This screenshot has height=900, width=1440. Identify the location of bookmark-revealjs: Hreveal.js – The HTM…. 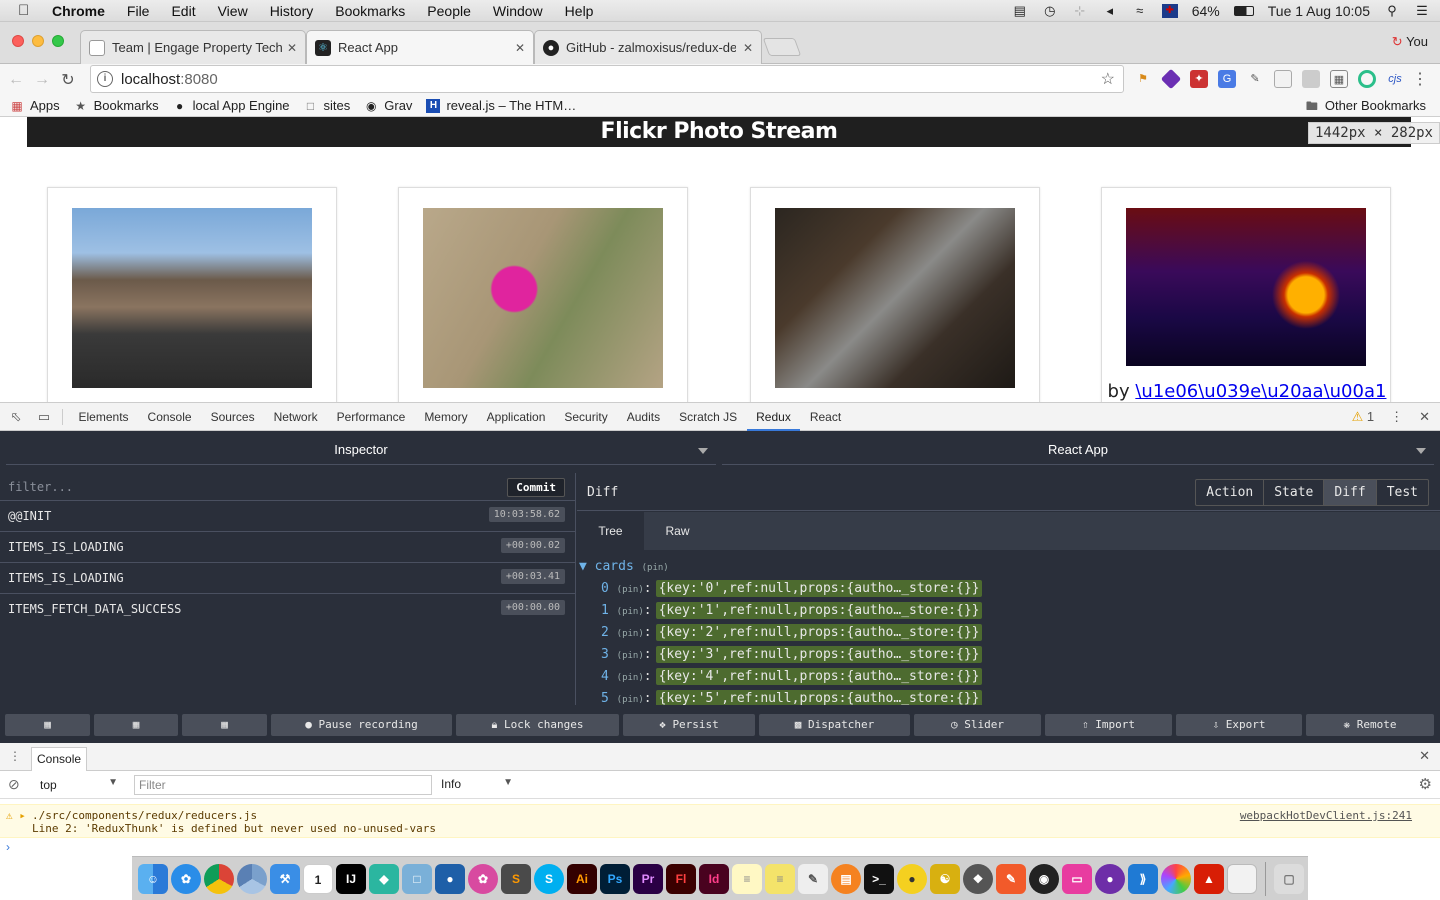
(501, 105).